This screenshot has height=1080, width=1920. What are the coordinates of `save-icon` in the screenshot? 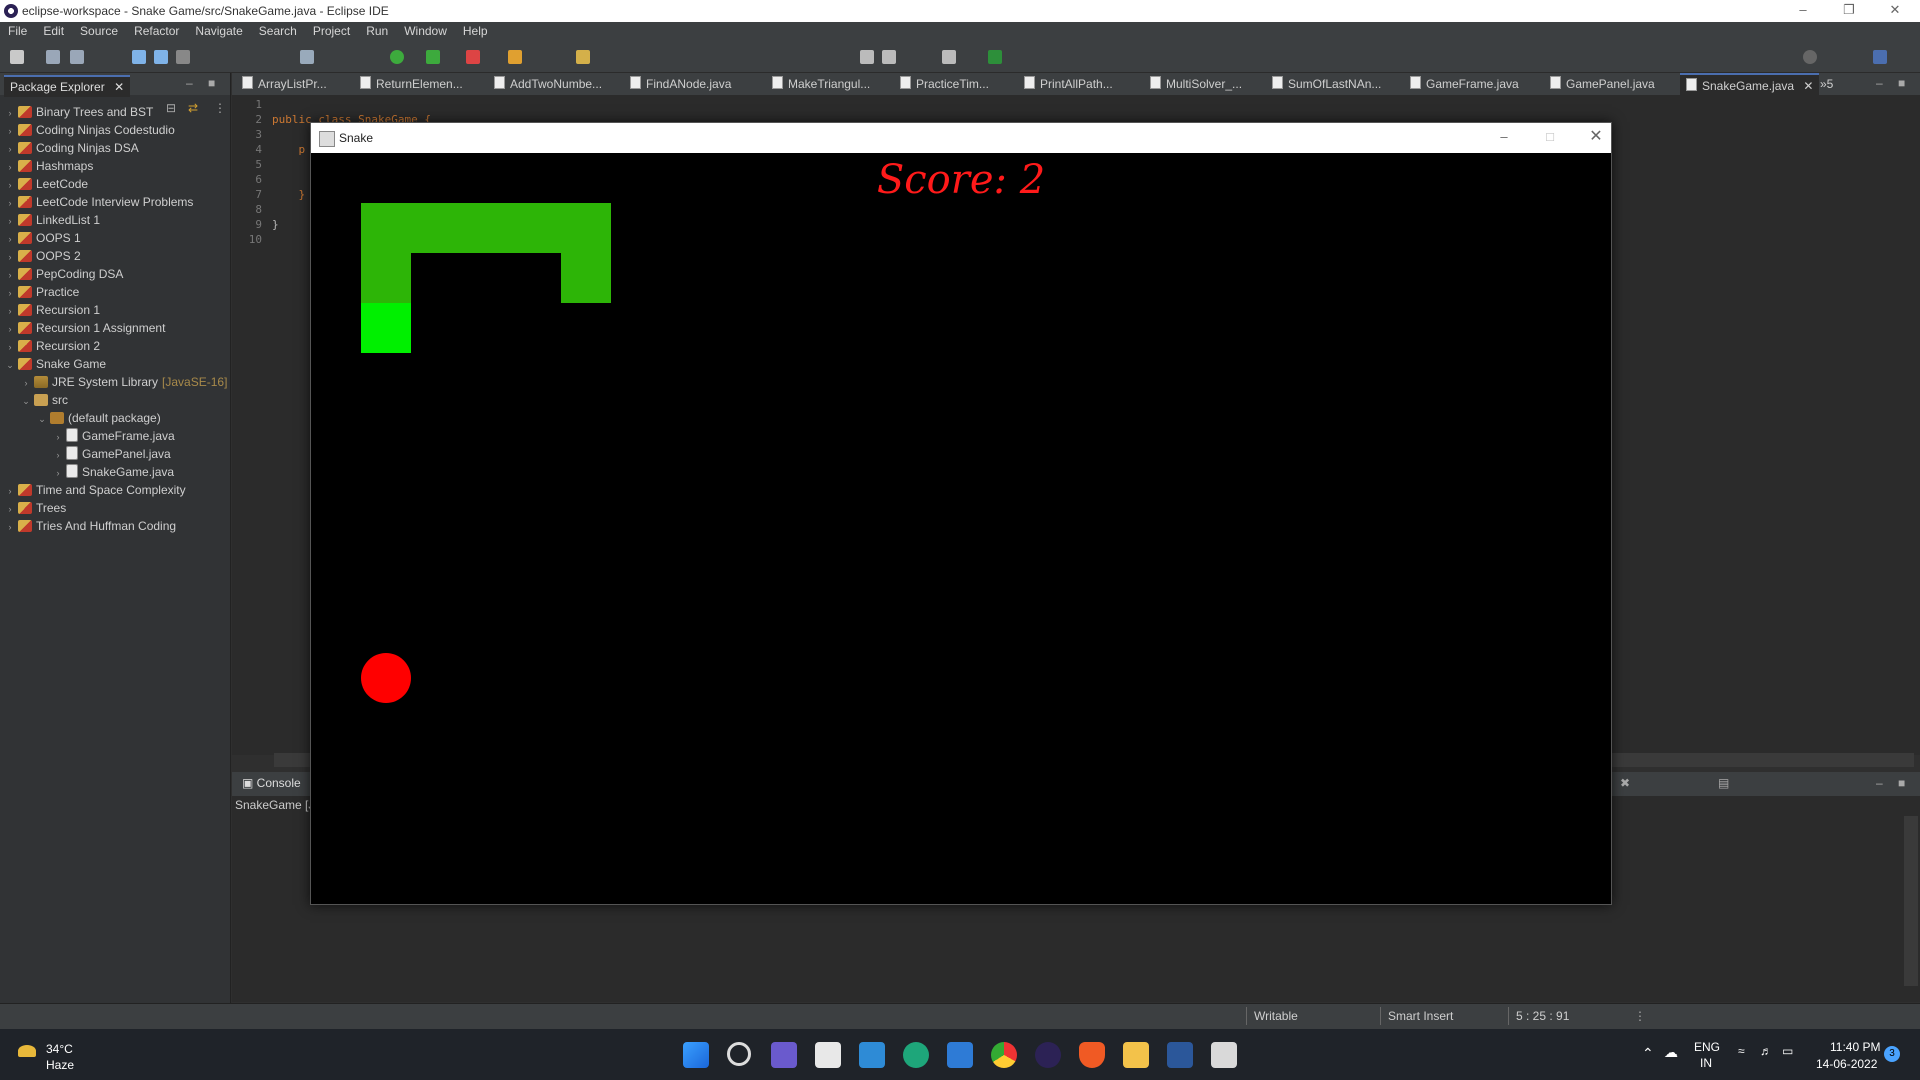 It's located at (53, 57).